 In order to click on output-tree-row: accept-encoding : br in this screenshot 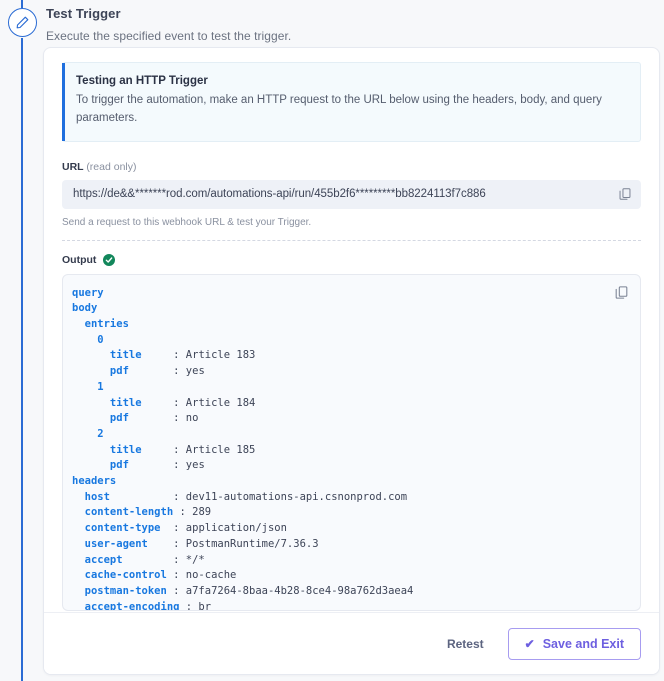, I will do `click(339, 605)`.